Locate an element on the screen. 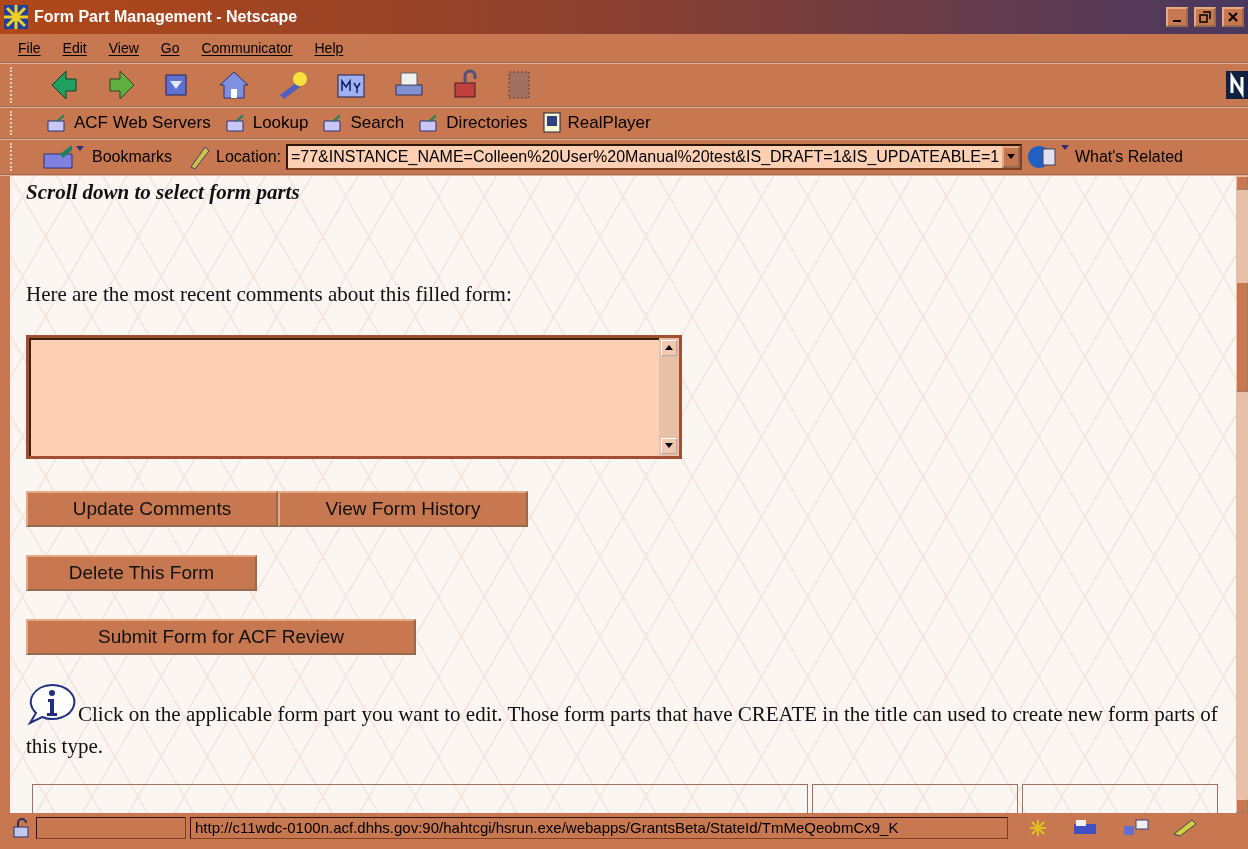  close-icon is located at coordinates (1233, 17).